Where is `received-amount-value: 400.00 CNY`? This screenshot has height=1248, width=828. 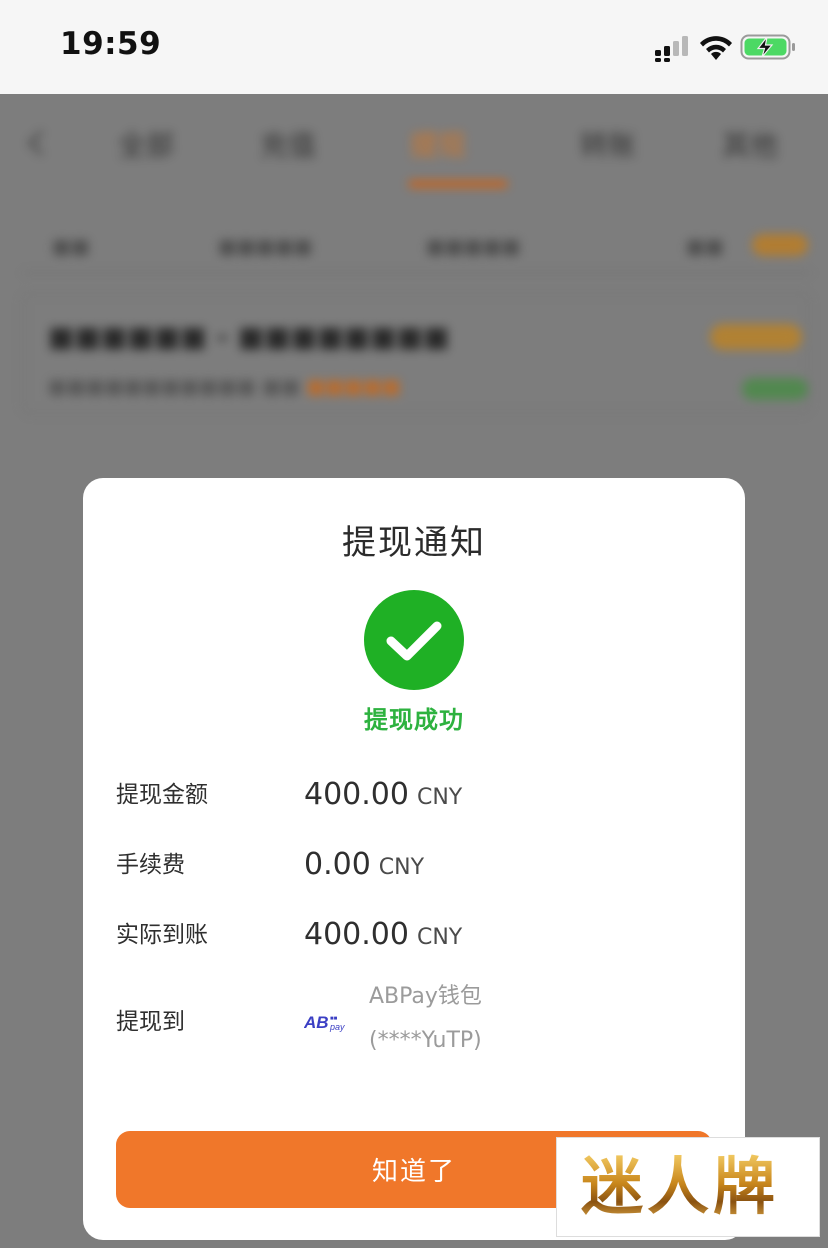
received-amount-value: 400.00 CNY is located at coordinates (383, 935).